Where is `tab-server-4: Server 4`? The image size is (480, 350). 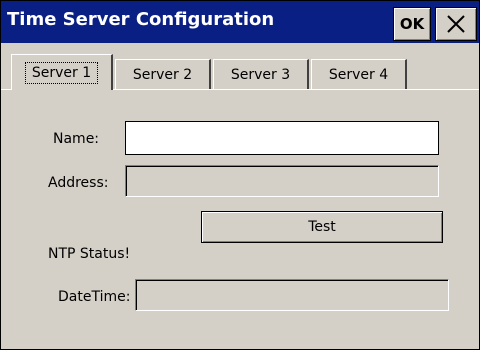 tab-server-4: Server 4 is located at coordinates (359, 74).